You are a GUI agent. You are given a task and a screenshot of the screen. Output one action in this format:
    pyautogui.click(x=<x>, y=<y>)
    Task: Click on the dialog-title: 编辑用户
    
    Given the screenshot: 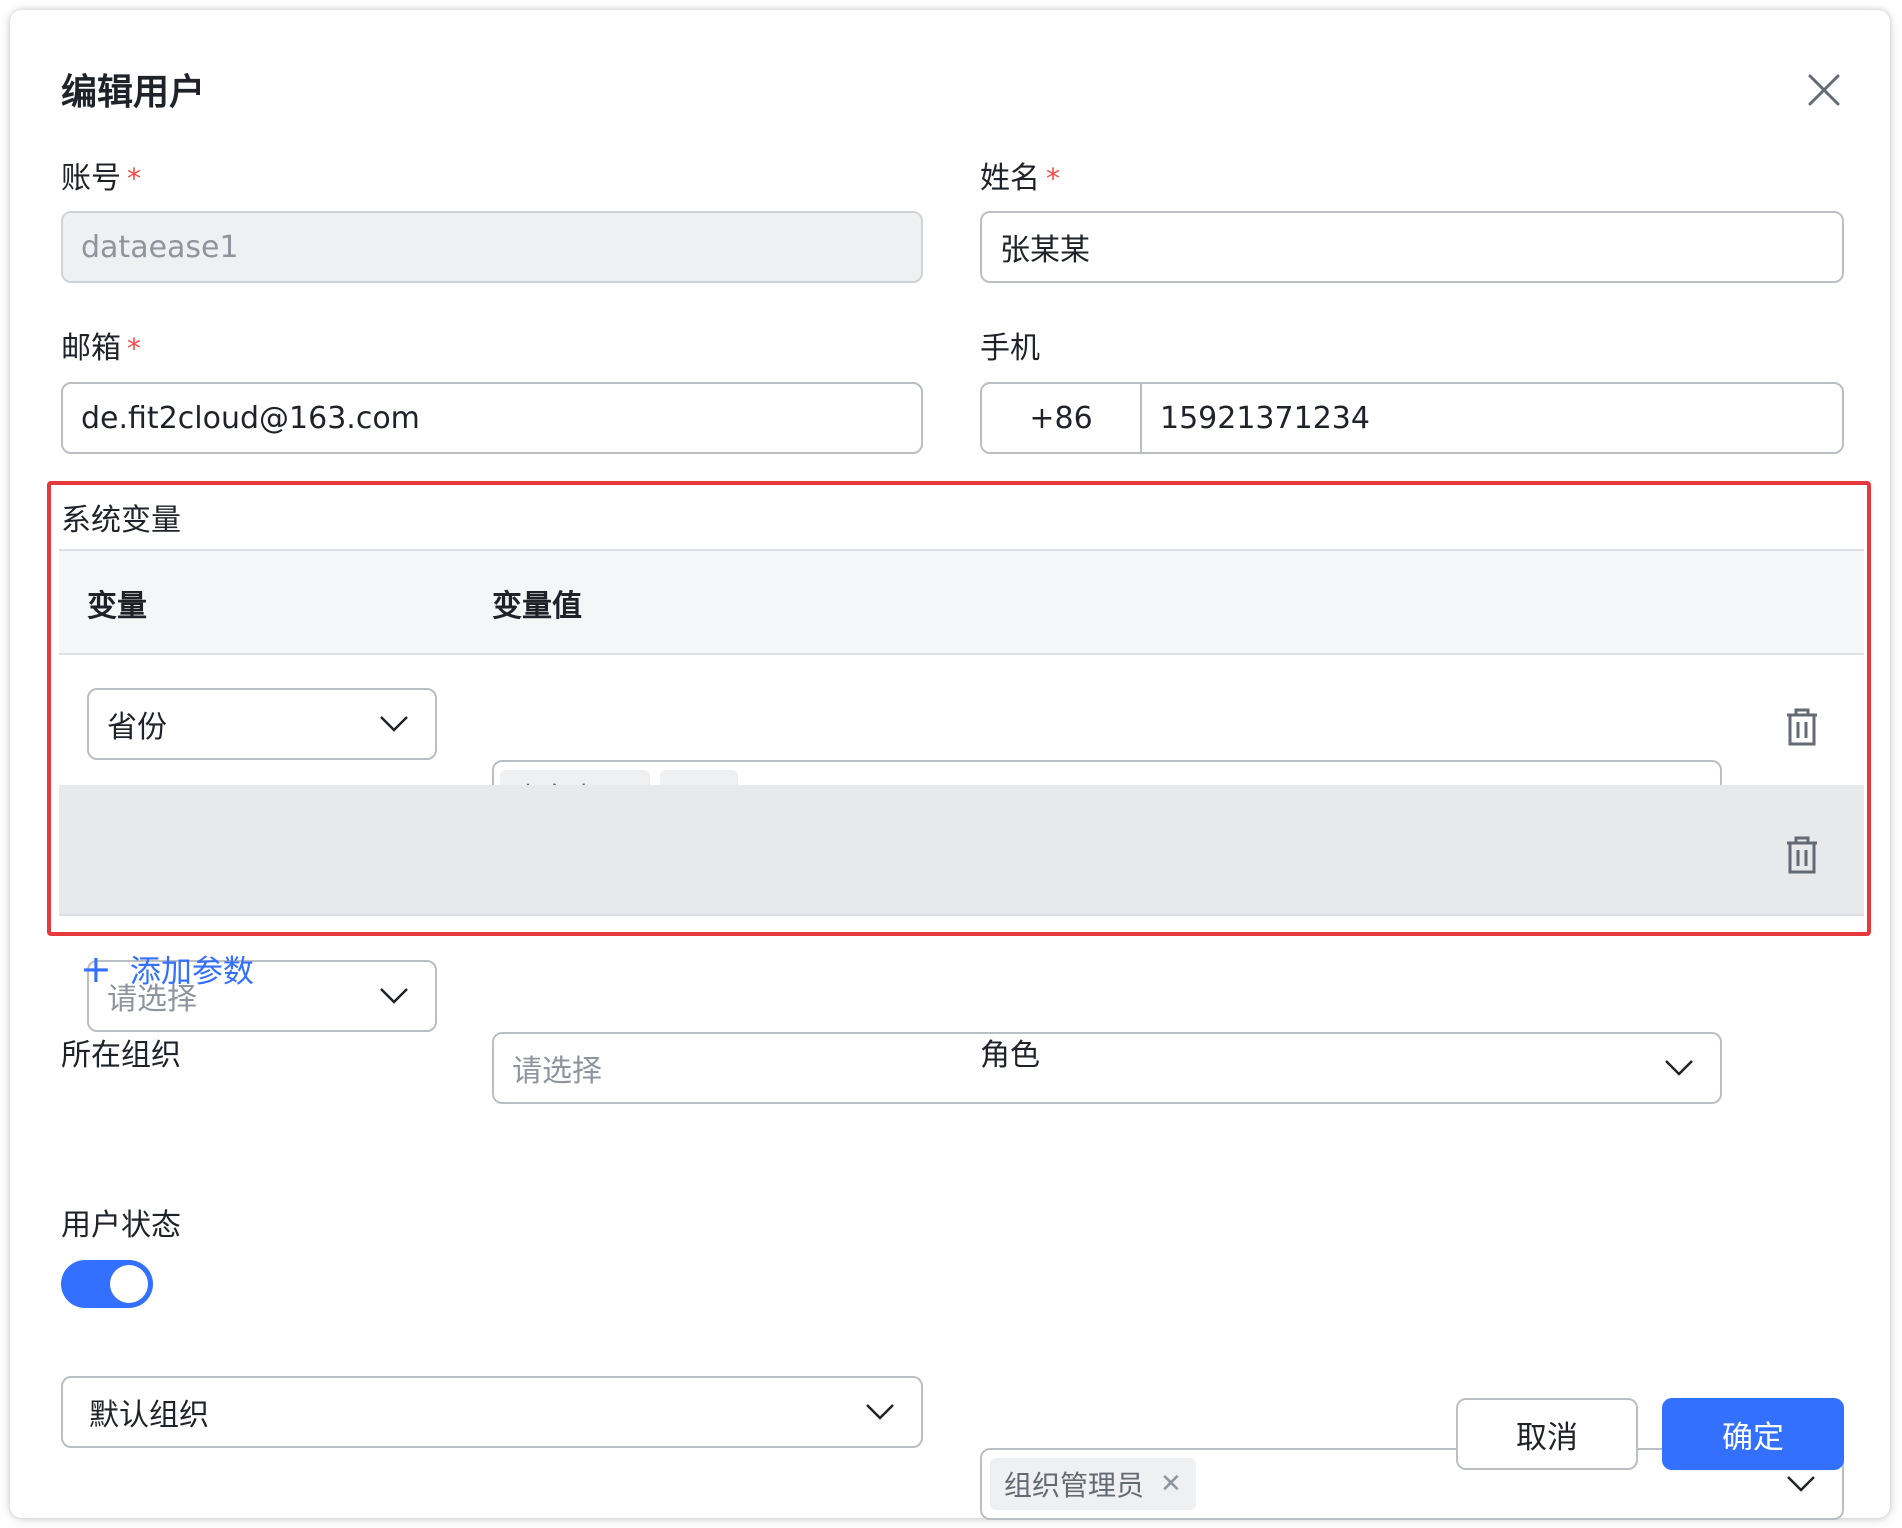 What is the action you would take?
    pyautogui.click(x=133, y=92)
    